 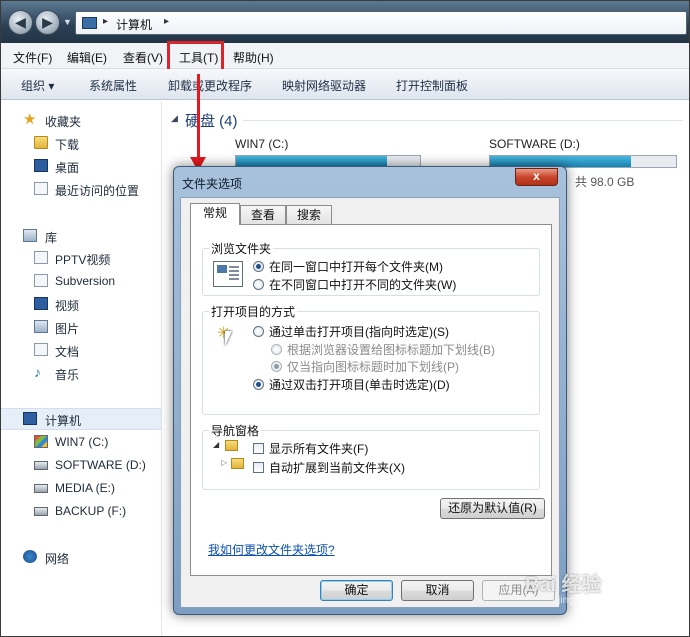 What do you see at coordinates (20, 22) in the screenshot?
I see `back-button: ◀` at bounding box center [20, 22].